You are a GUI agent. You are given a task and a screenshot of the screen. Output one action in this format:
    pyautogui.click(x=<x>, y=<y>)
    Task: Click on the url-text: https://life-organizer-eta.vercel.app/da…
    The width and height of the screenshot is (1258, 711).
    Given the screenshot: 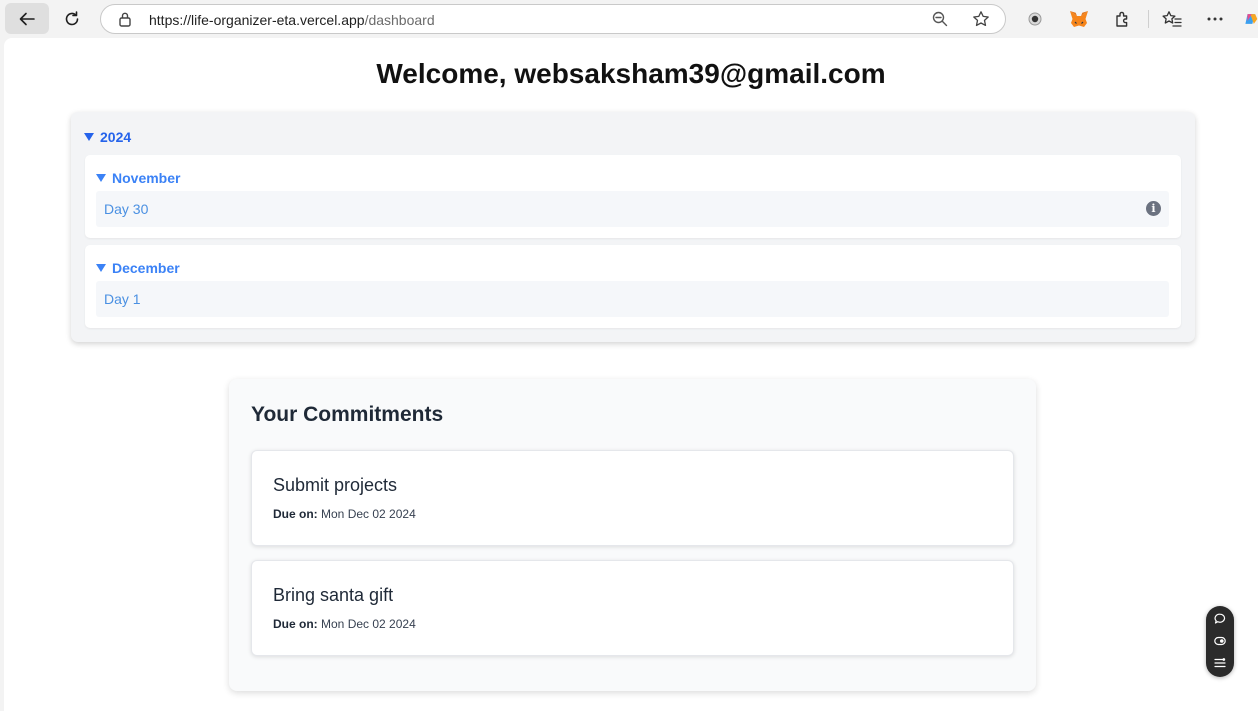 What is the action you would take?
    pyautogui.click(x=292, y=20)
    